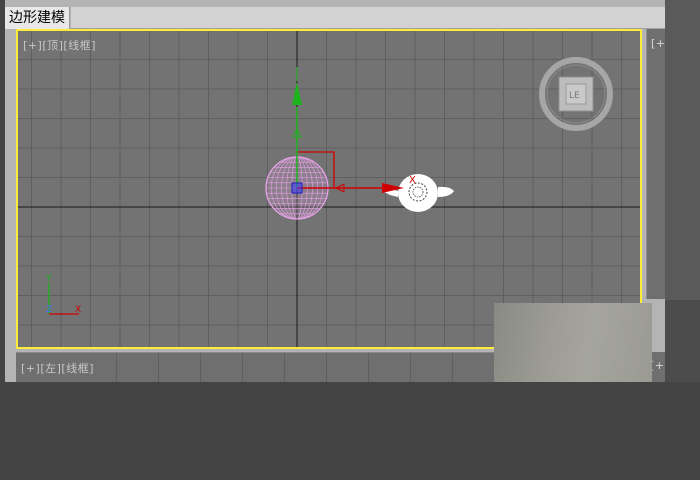 This screenshot has height=480, width=700. Describe the element at coordinates (30, 368) in the screenshot. I see `viewport-left-menu-plus: [+]` at that location.